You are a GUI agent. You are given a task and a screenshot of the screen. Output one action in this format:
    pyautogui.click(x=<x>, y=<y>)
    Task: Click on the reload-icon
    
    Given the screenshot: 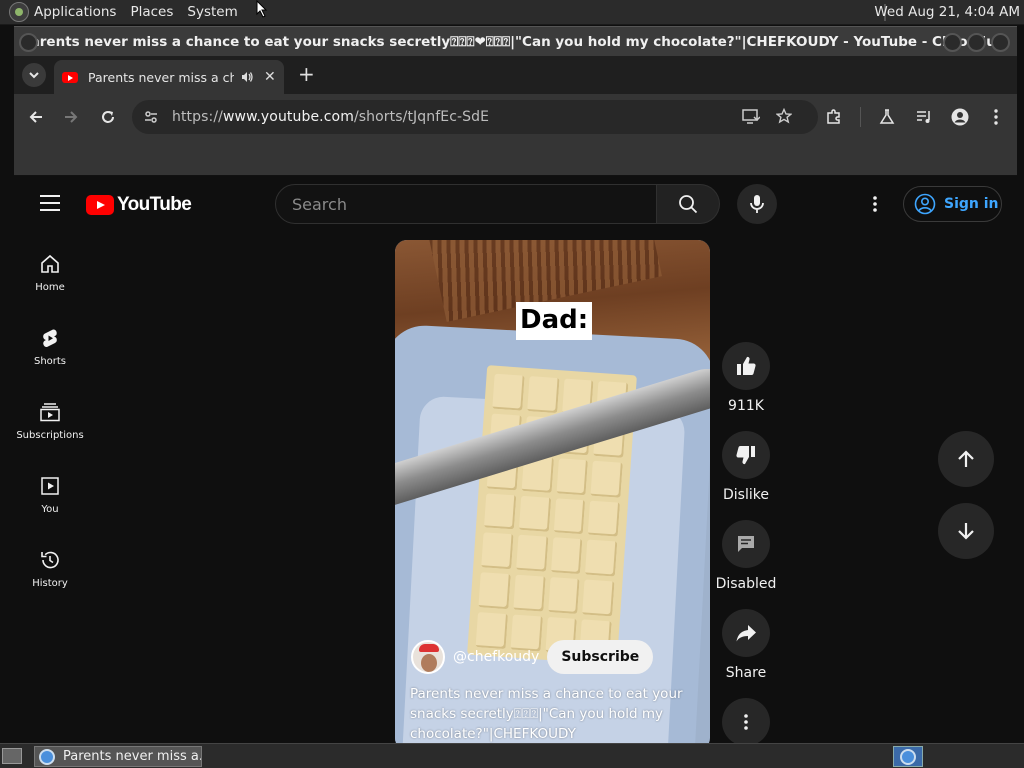 What is the action you would take?
    pyautogui.click(x=108, y=117)
    